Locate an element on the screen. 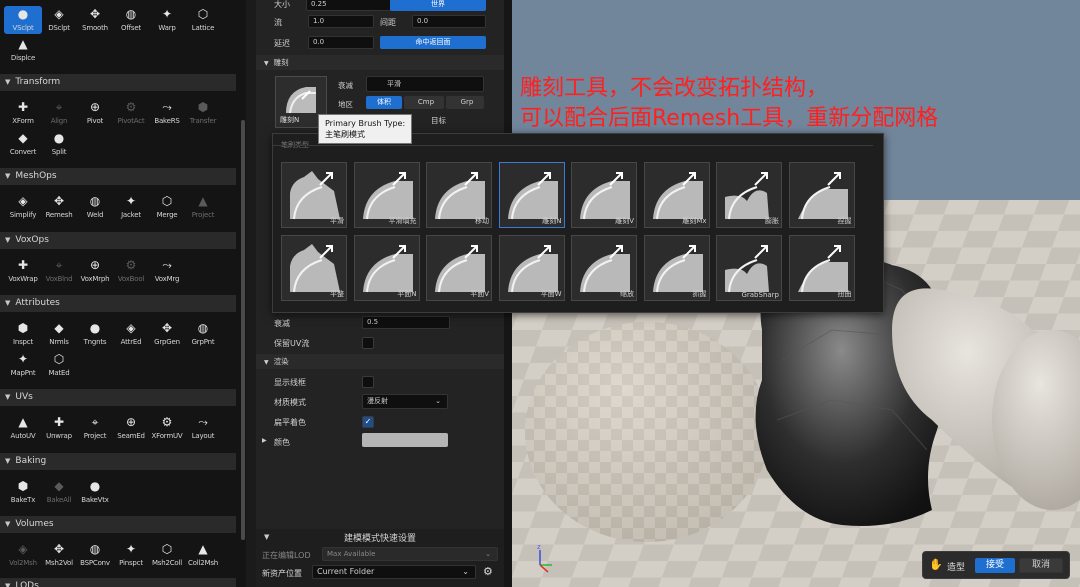 This screenshot has height=587, width=1080. align-tool-button: ⌖ Align is located at coordinates (59, 113).